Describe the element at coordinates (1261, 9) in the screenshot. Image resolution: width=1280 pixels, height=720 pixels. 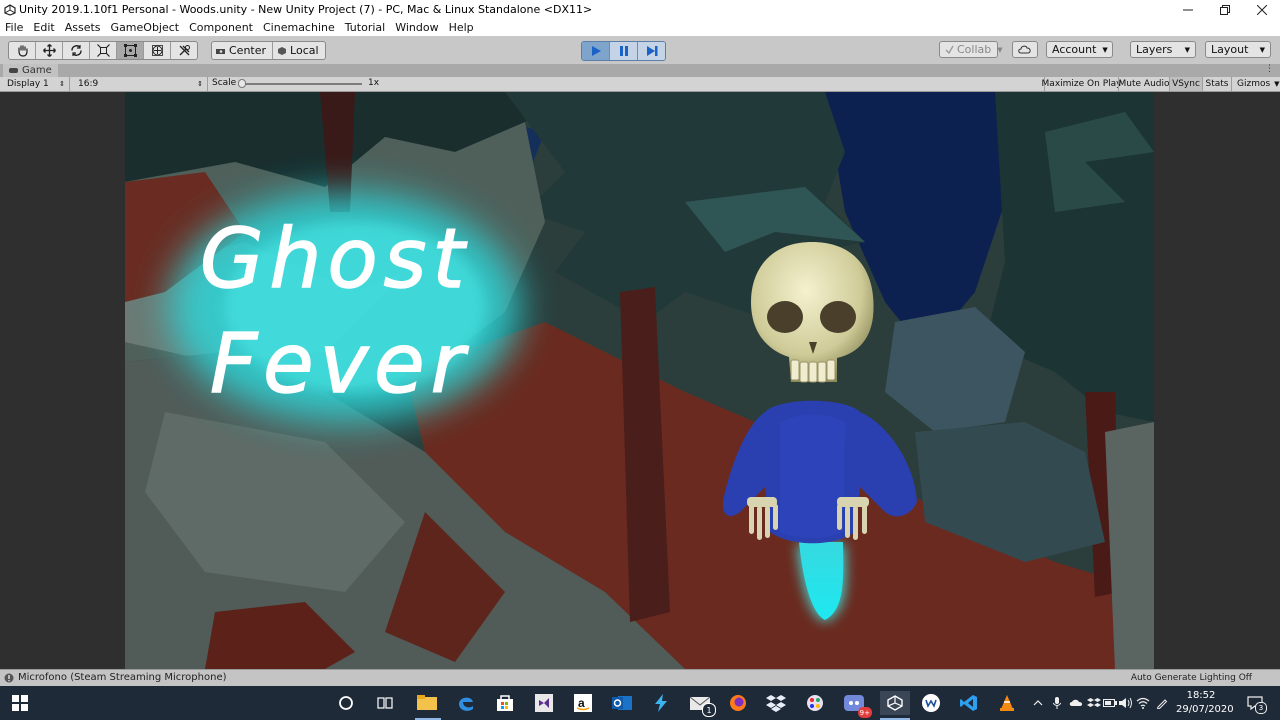
I see `close-icon` at that location.